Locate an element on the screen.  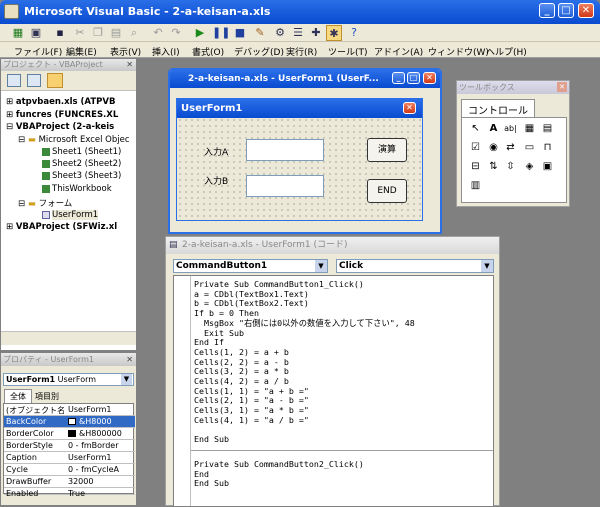
combobox-tool-icon: ▥ is located at coordinates (475, 185).